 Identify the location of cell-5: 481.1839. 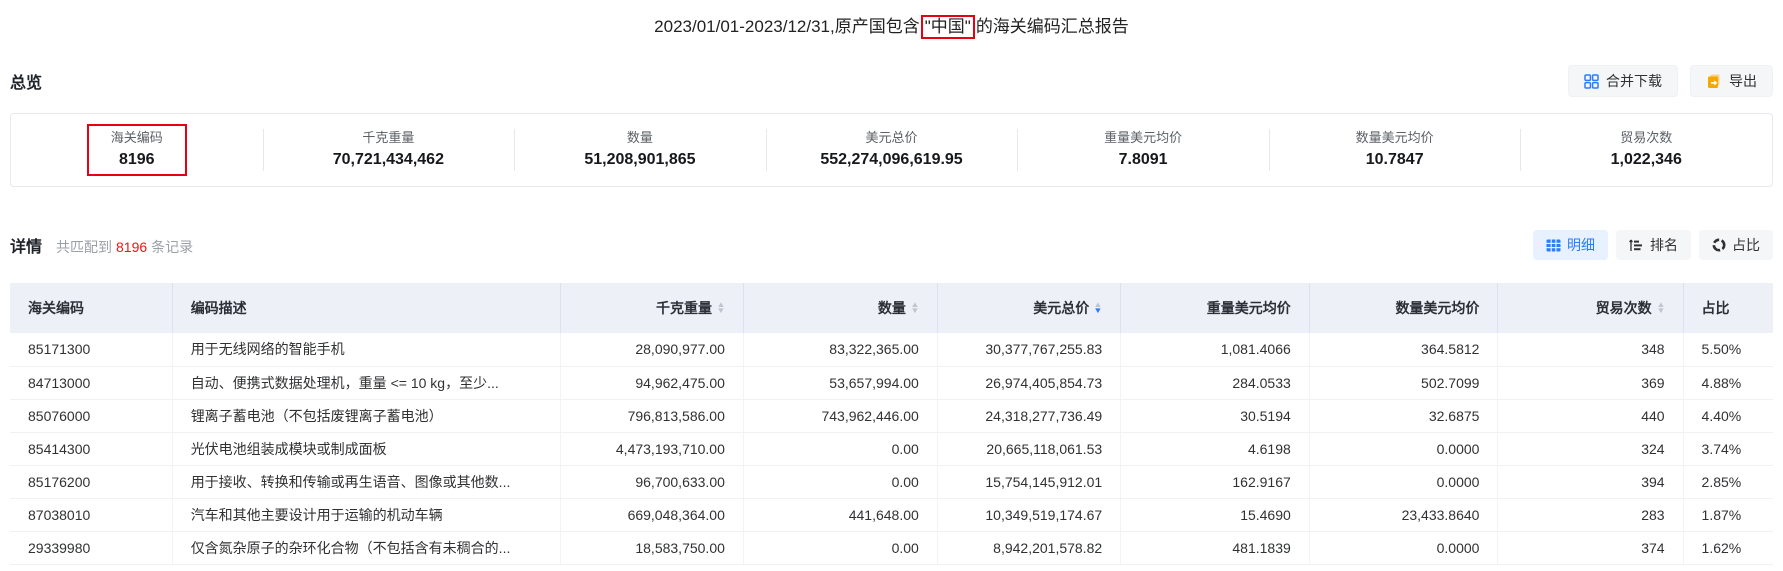
(1215, 548).